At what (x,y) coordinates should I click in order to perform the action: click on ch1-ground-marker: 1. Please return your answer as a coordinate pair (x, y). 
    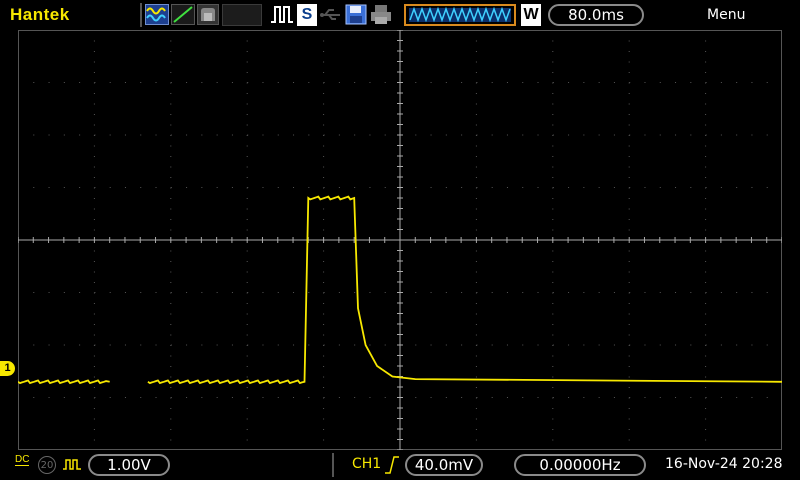
    Looking at the image, I should click on (7, 368).